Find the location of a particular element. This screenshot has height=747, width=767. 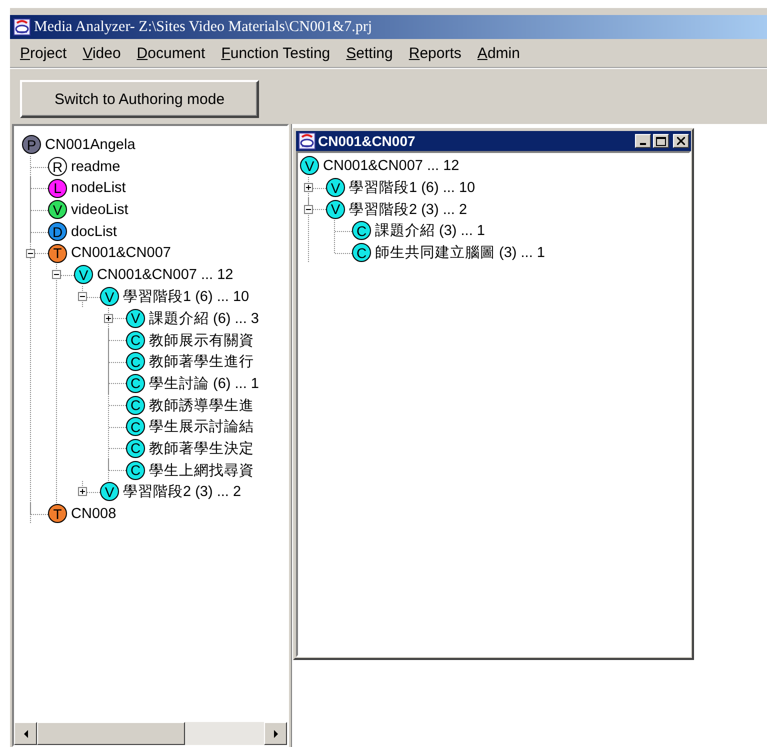

window-title: Media Analyzer- Z:\Sites Video Materials\CN001&7.prj is located at coordinates (203, 27).